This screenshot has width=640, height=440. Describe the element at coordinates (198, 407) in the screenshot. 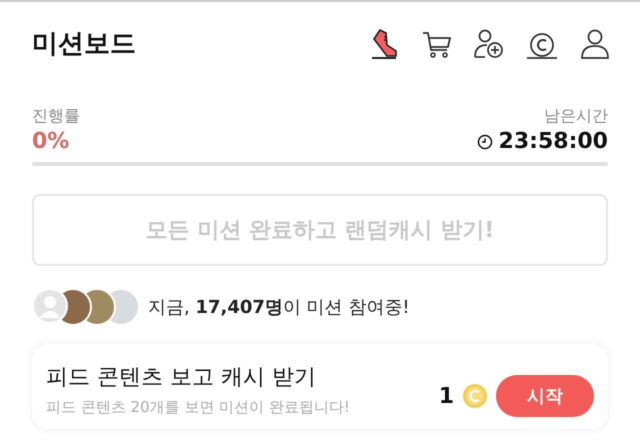

I see `mission-description: 피드 콘텐츠 20개를 보면 미션이 완료됩니다!` at that location.